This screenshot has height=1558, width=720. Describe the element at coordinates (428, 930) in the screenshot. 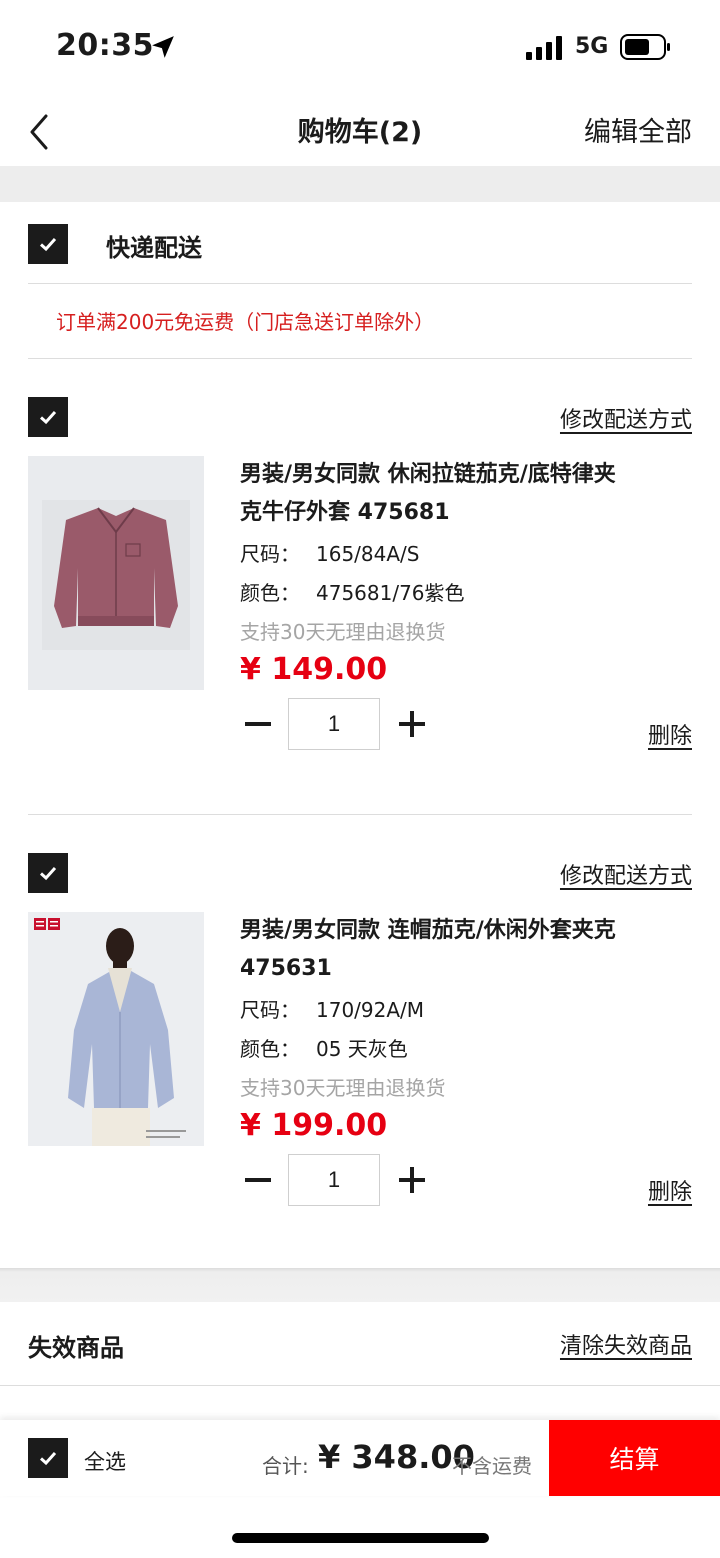

I see `product-name-line: 男装/男女同款 连帽茄克/休闲外套夹克` at that location.